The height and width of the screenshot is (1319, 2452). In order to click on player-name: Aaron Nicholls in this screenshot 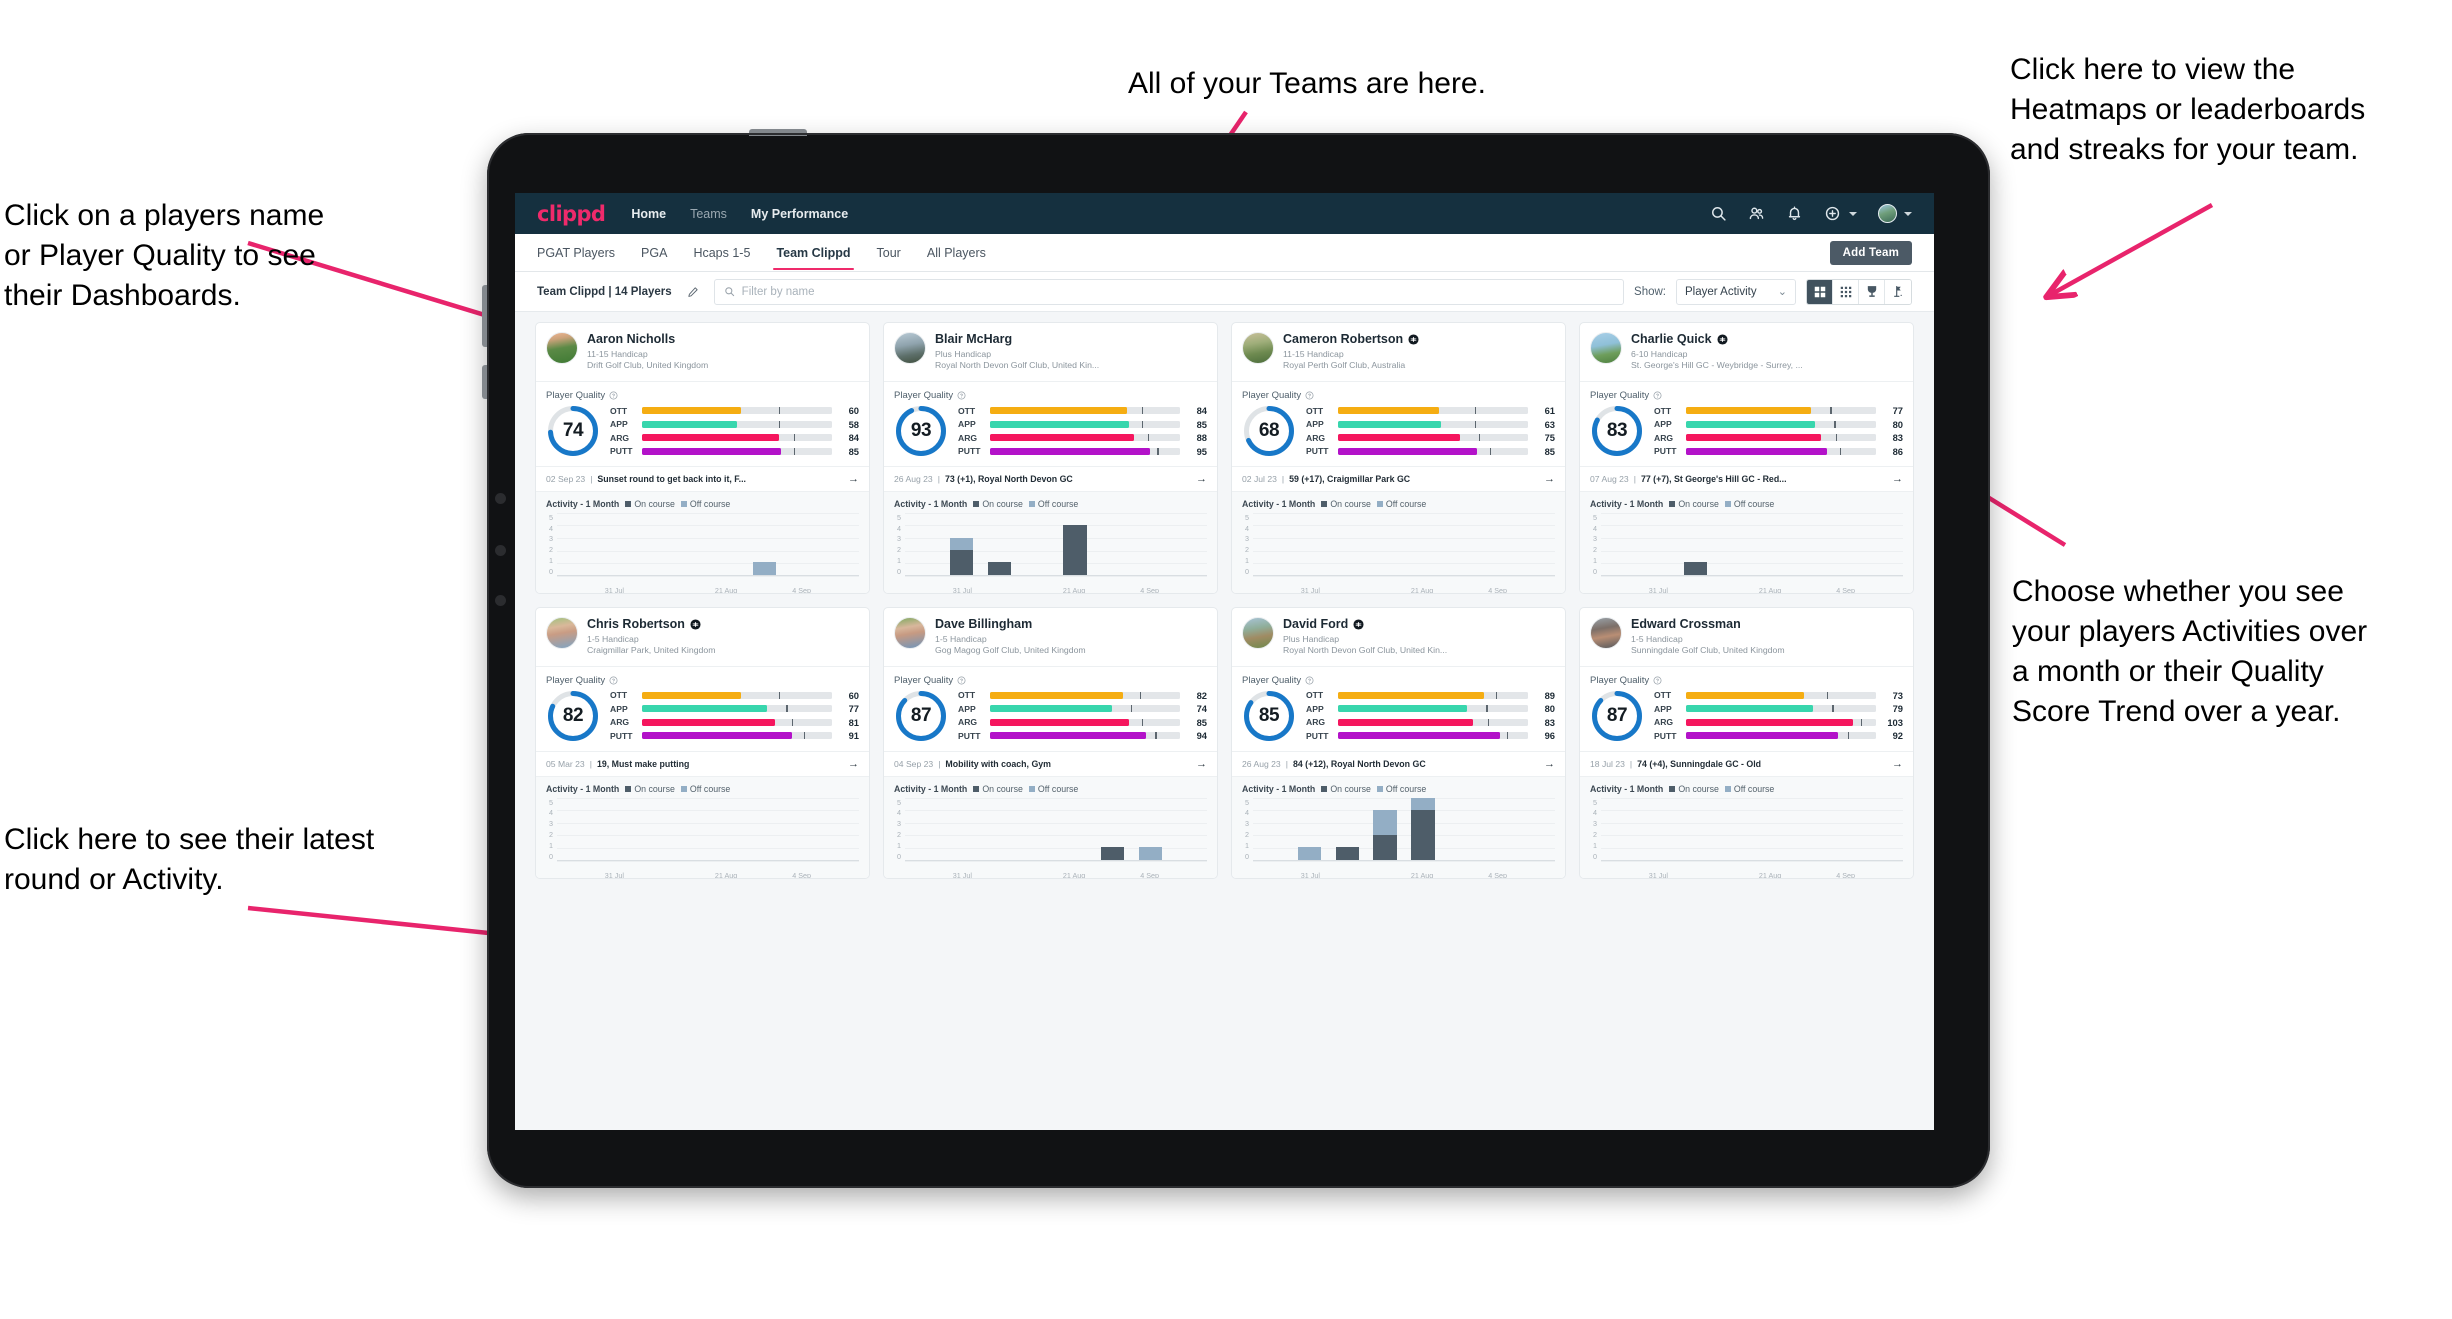, I will do `click(723, 339)`.